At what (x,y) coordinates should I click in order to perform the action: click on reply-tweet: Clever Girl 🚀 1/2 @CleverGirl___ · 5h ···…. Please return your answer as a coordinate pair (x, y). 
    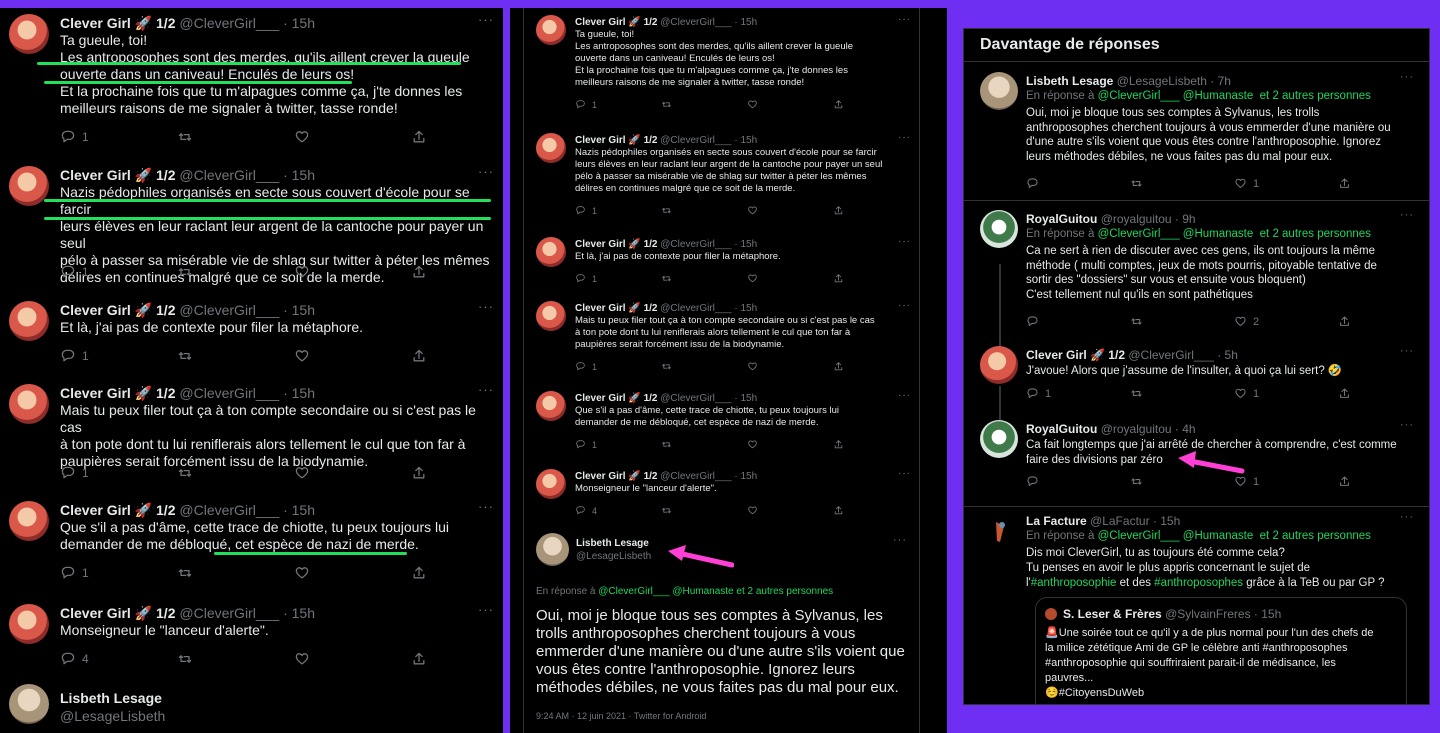
    Looking at the image, I should click on (1196, 378).